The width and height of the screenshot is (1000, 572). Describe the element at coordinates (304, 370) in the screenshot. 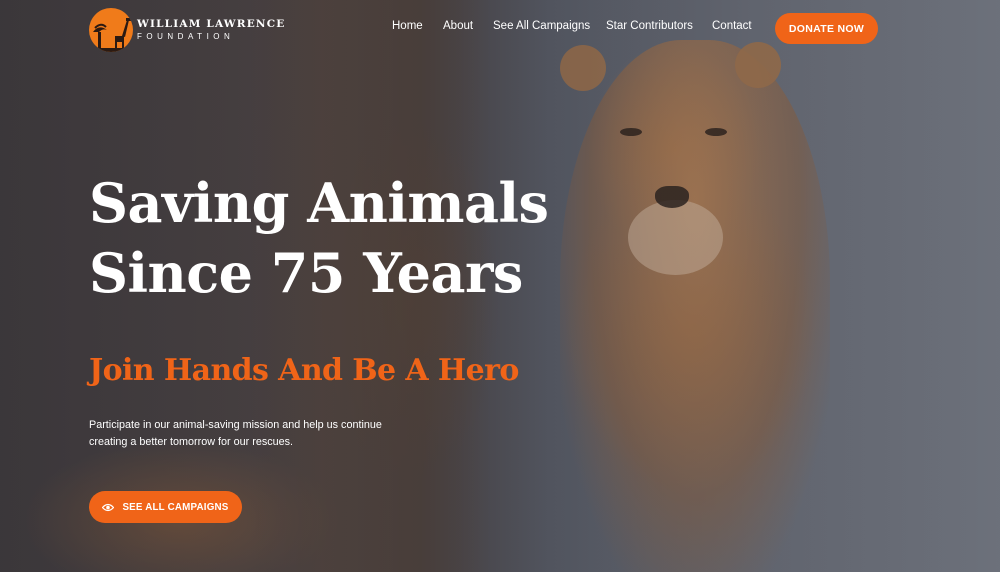

I see `hero-subtitle: Join Hands And Be A Hero` at that location.